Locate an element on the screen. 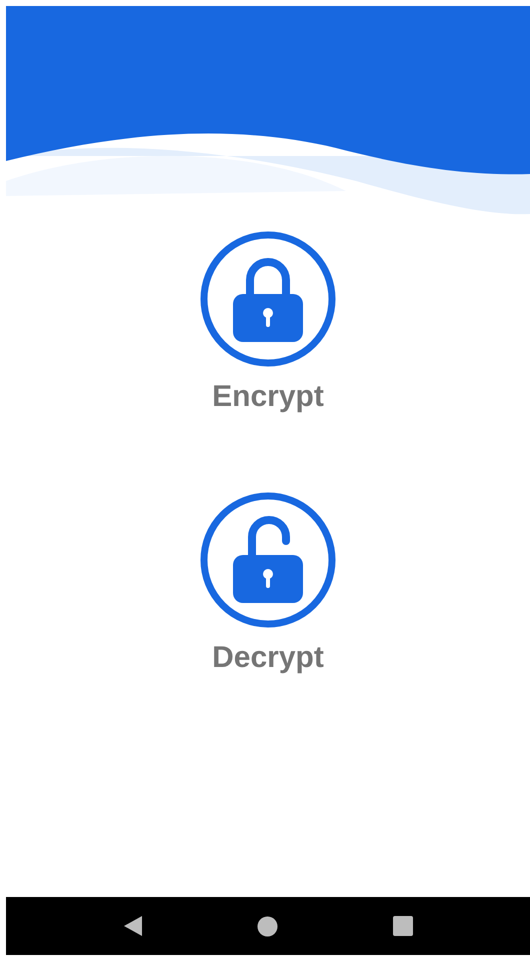  unlocked-lock-icon is located at coordinates (268, 560).